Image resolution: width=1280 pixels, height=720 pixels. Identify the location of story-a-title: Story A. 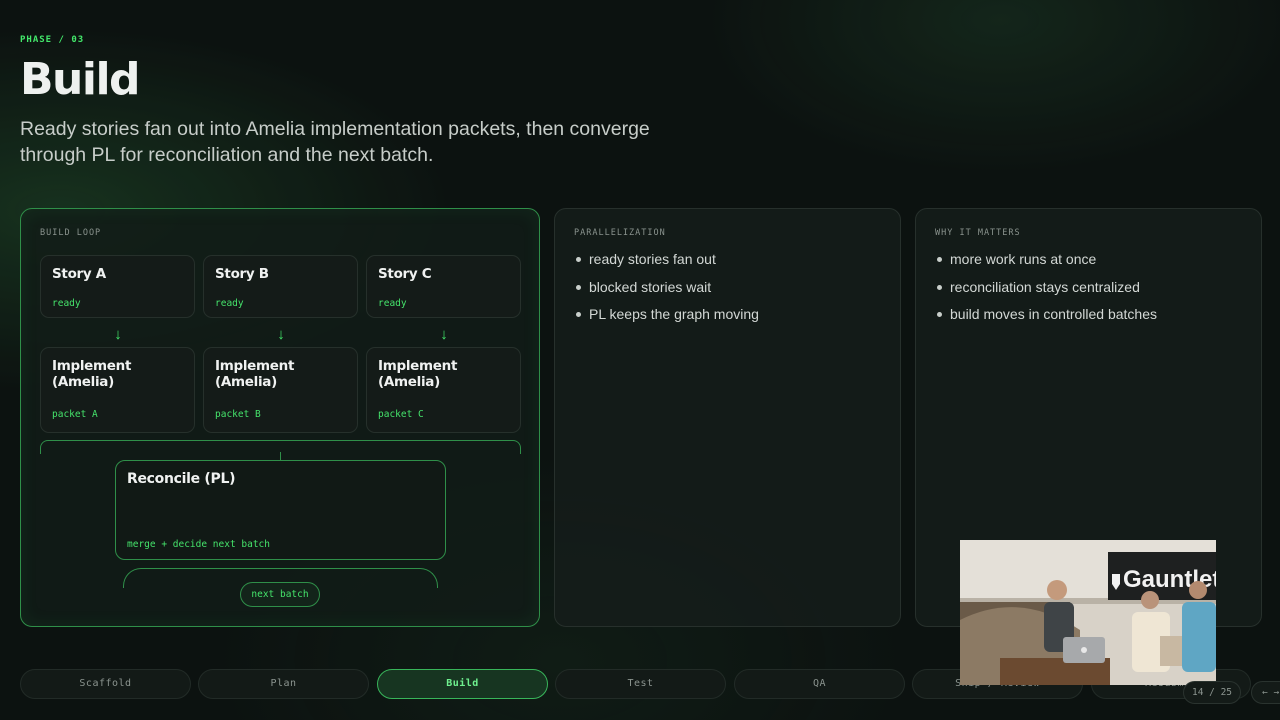
(79, 274).